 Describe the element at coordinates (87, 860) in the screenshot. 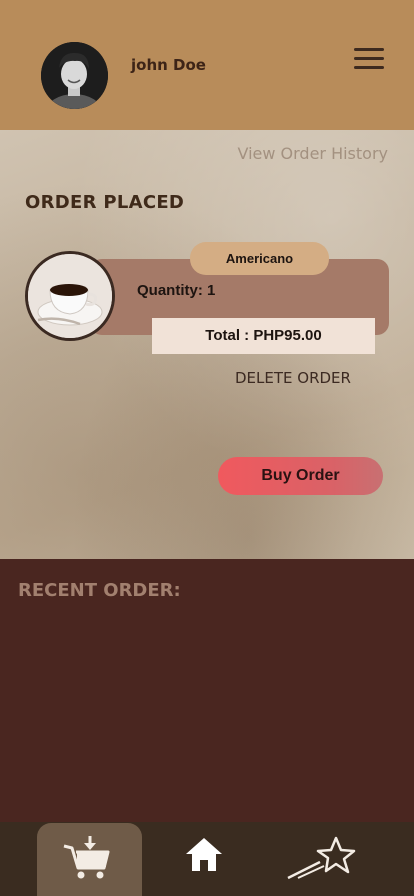

I see `cart-download-icon` at that location.